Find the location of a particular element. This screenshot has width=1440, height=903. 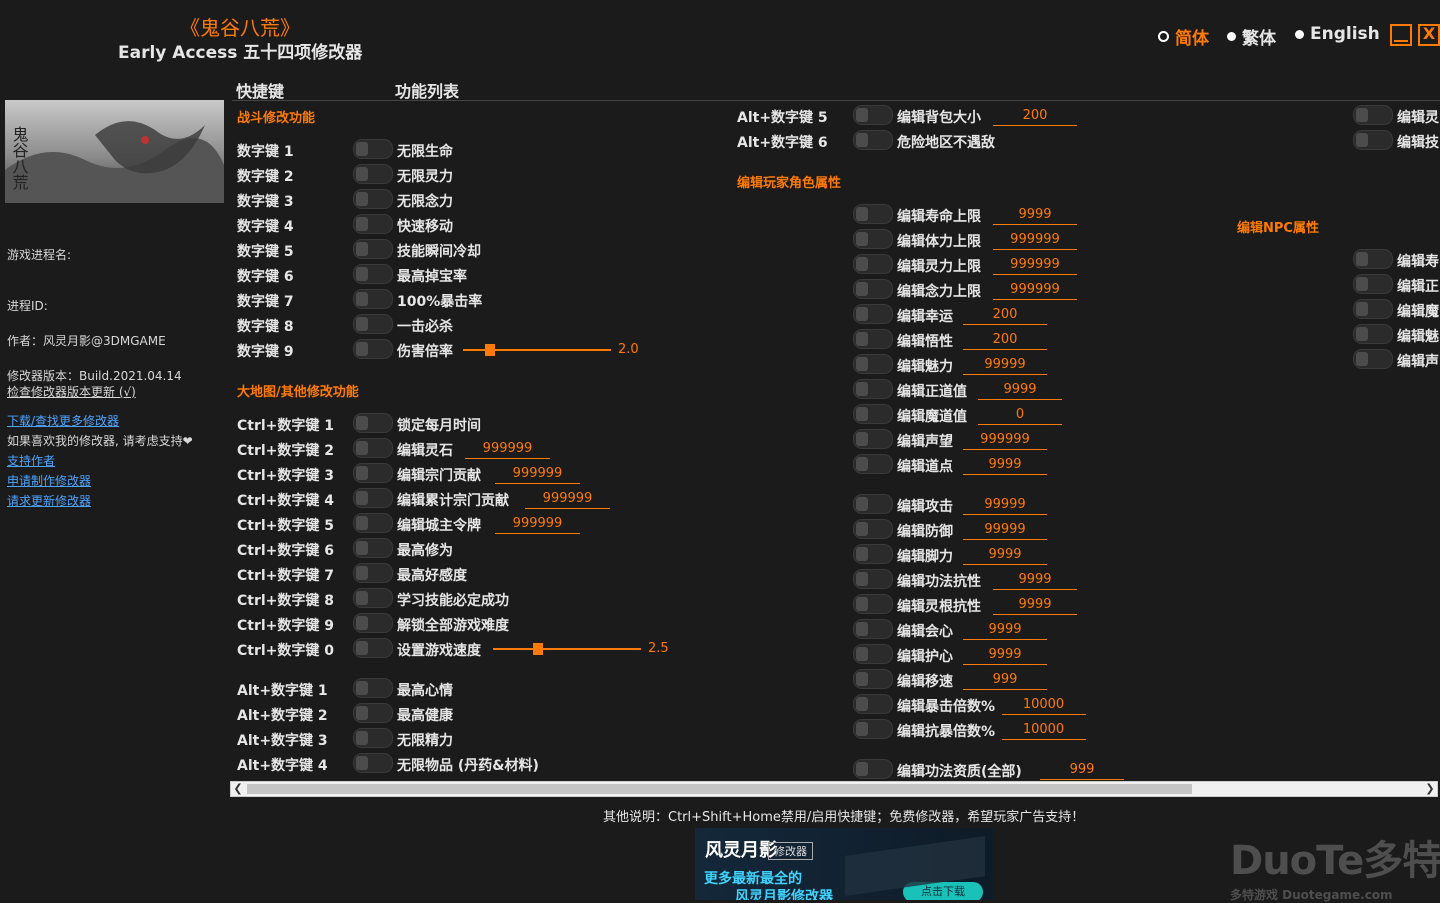

horizontal-scrollbar: ❮ ❯ is located at coordinates (834, 789).